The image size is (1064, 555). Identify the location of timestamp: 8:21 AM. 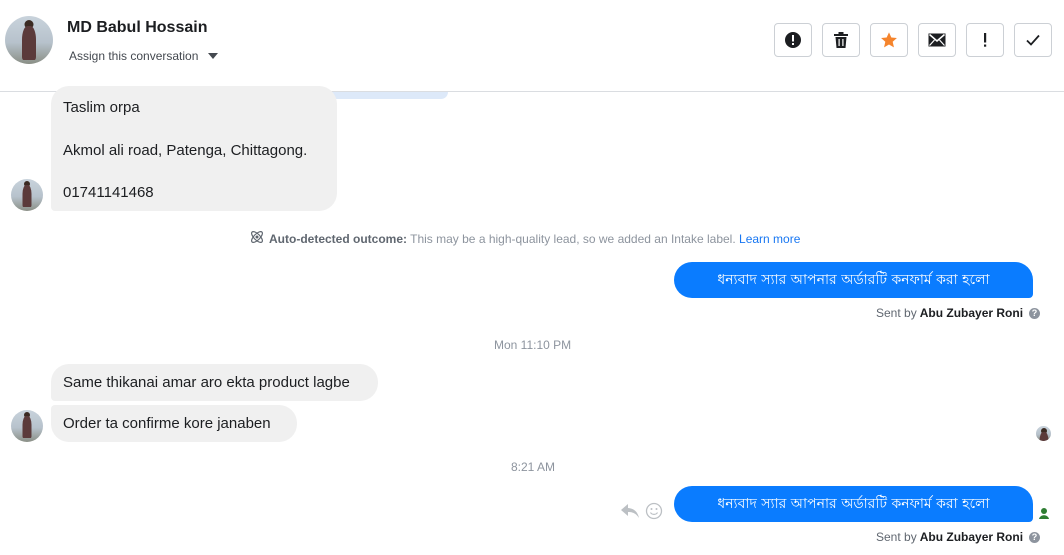
(533, 467).